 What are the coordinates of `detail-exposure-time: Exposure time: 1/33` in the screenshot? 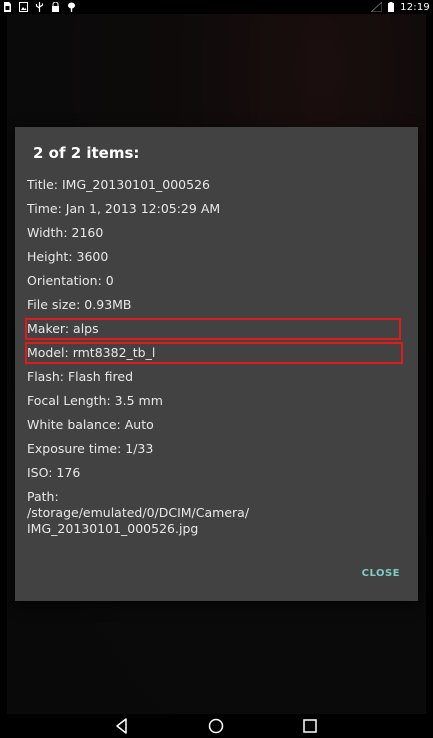 It's located at (90, 448).